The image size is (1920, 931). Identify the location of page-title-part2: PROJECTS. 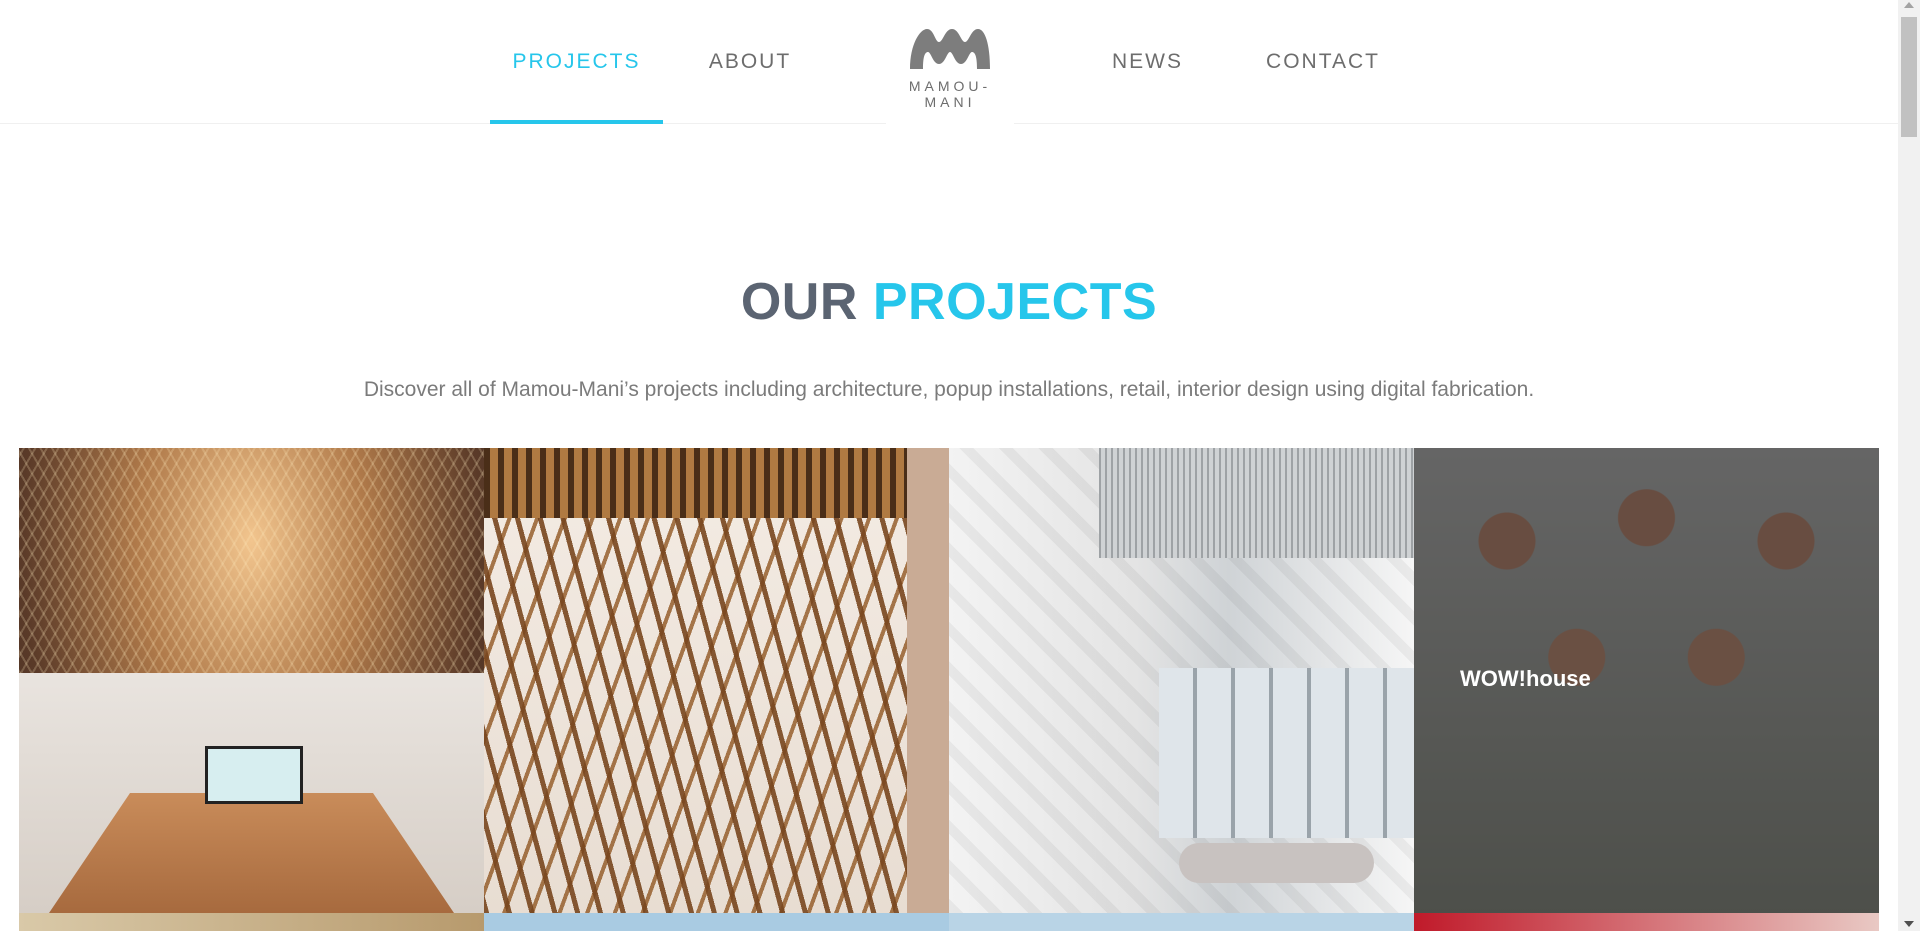
(1015, 302).